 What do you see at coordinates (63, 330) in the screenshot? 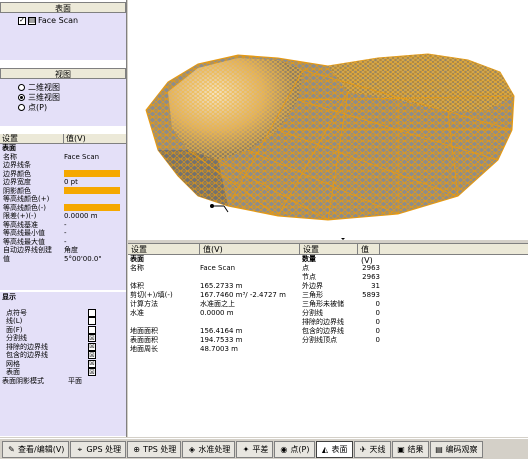
I see `display-row: 面(F)` at bounding box center [63, 330].